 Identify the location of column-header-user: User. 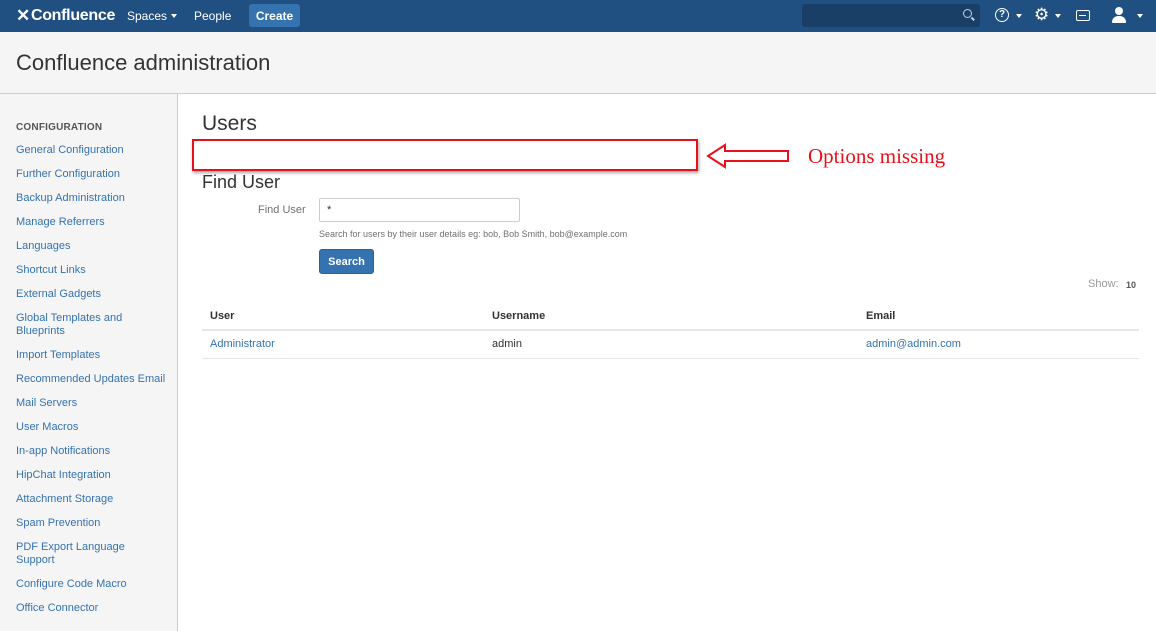
(222, 316).